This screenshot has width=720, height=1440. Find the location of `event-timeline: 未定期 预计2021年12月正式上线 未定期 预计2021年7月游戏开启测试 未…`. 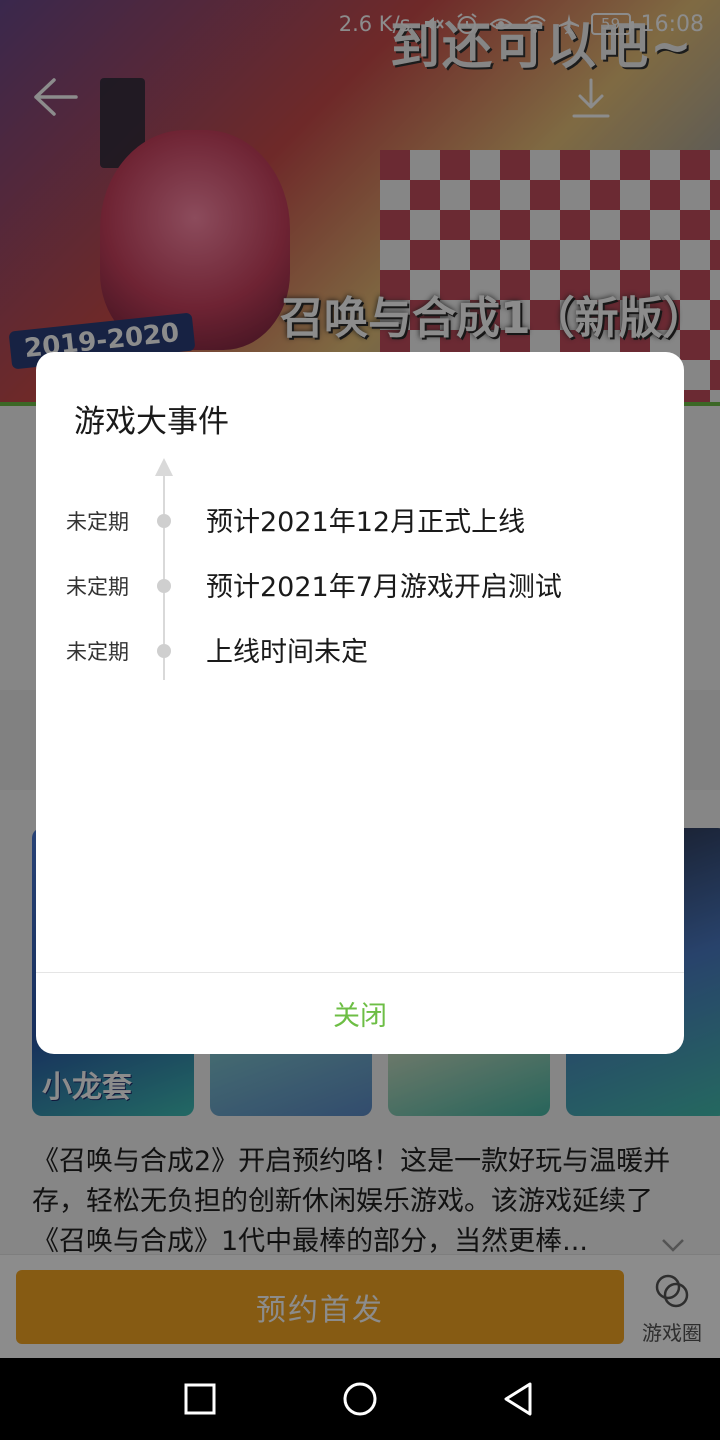

event-timeline: 未定期 预计2021年12月正式上线 未定期 预计2021年7月游戏开启测试 未… is located at coordinates (360, 571).